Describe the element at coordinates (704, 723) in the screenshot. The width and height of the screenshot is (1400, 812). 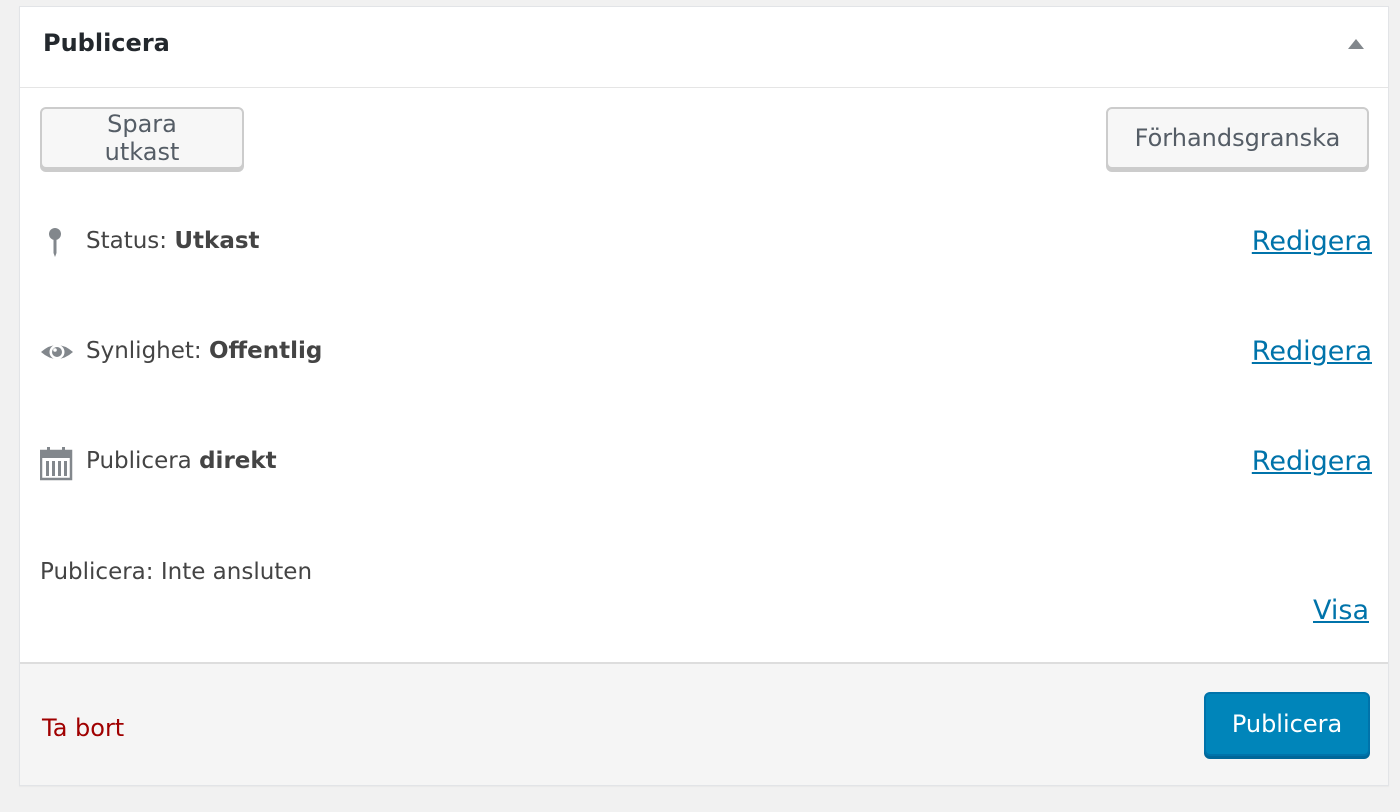
I see `major-publishing-actions: Ta bort Publicera` at that location.